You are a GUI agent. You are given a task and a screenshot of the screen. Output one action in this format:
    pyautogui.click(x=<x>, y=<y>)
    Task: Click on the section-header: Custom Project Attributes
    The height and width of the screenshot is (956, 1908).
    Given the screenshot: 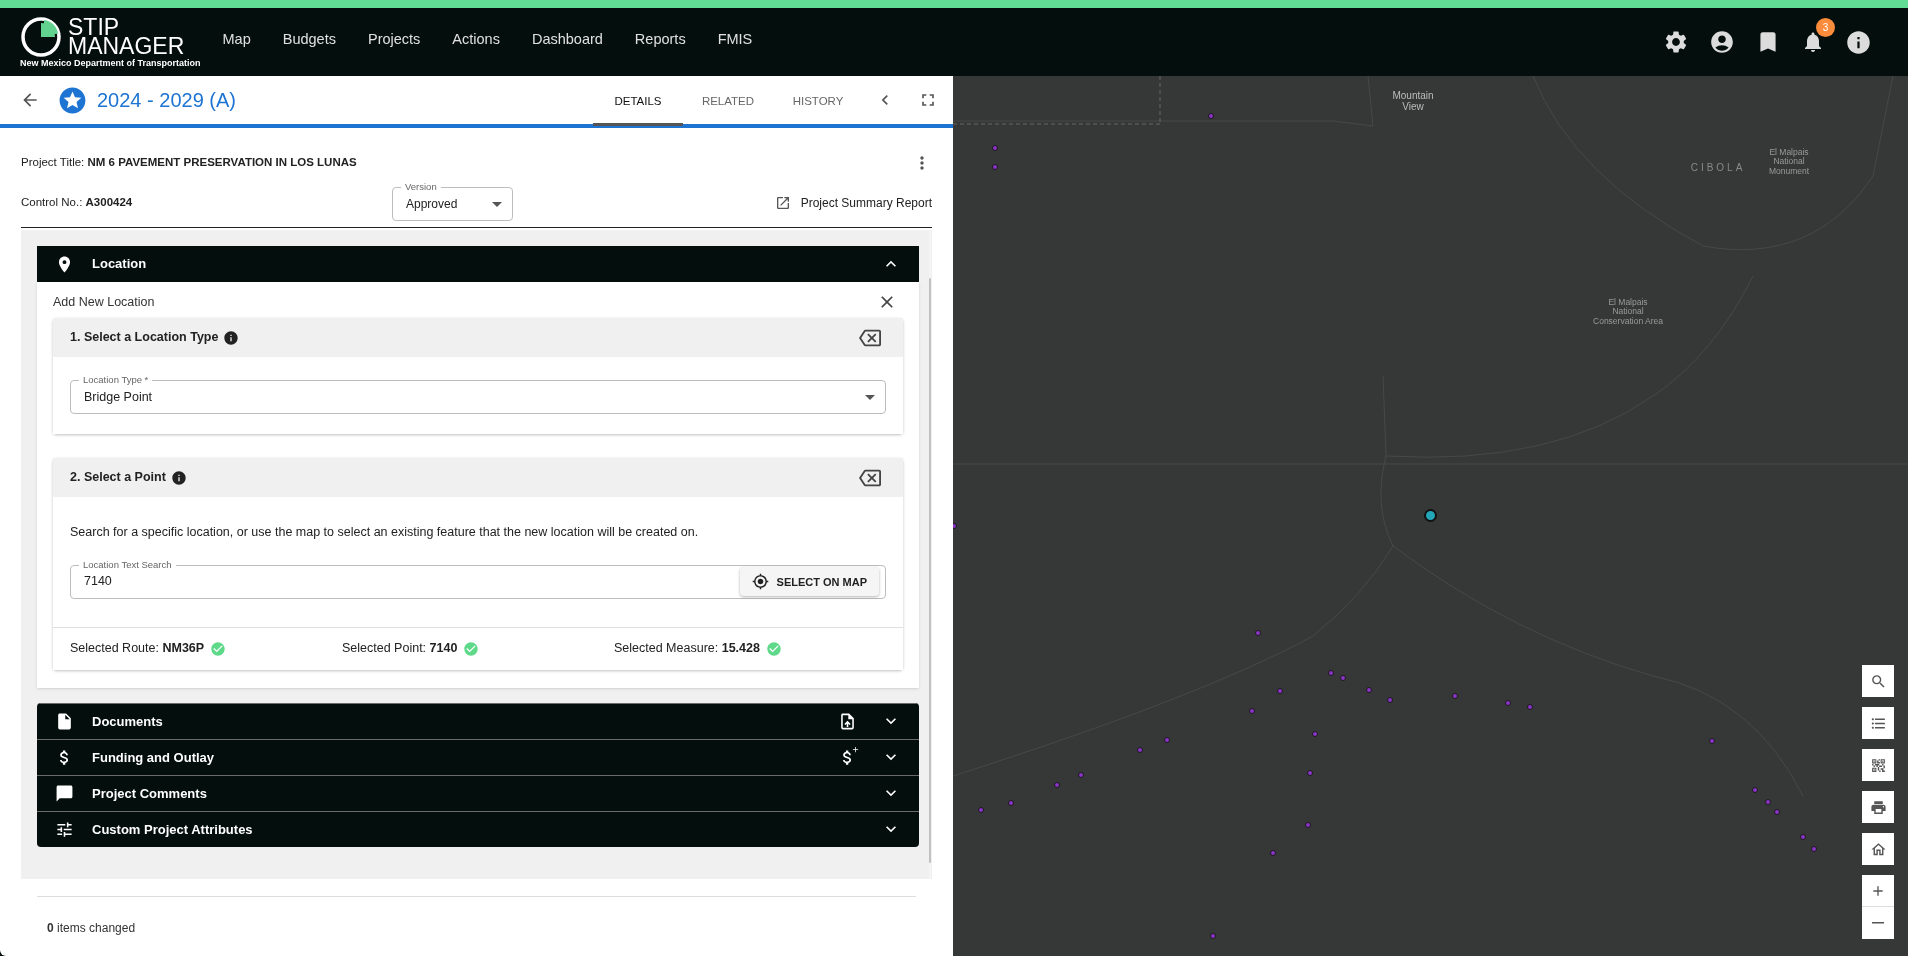 What is the action you would take?
    pyautogui.click(x=478, y=828)
    